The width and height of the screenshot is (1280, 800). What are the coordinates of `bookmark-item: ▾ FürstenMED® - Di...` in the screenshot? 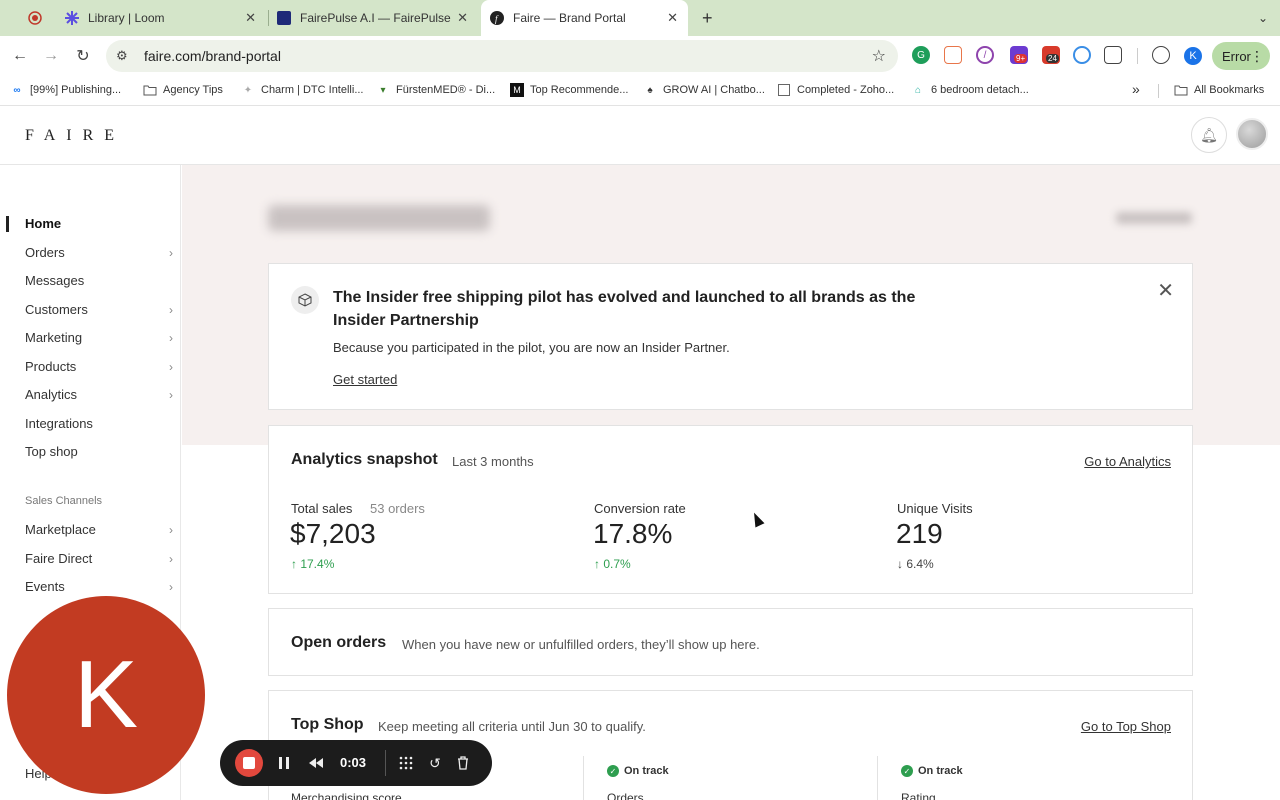 It's located at (435, 90).